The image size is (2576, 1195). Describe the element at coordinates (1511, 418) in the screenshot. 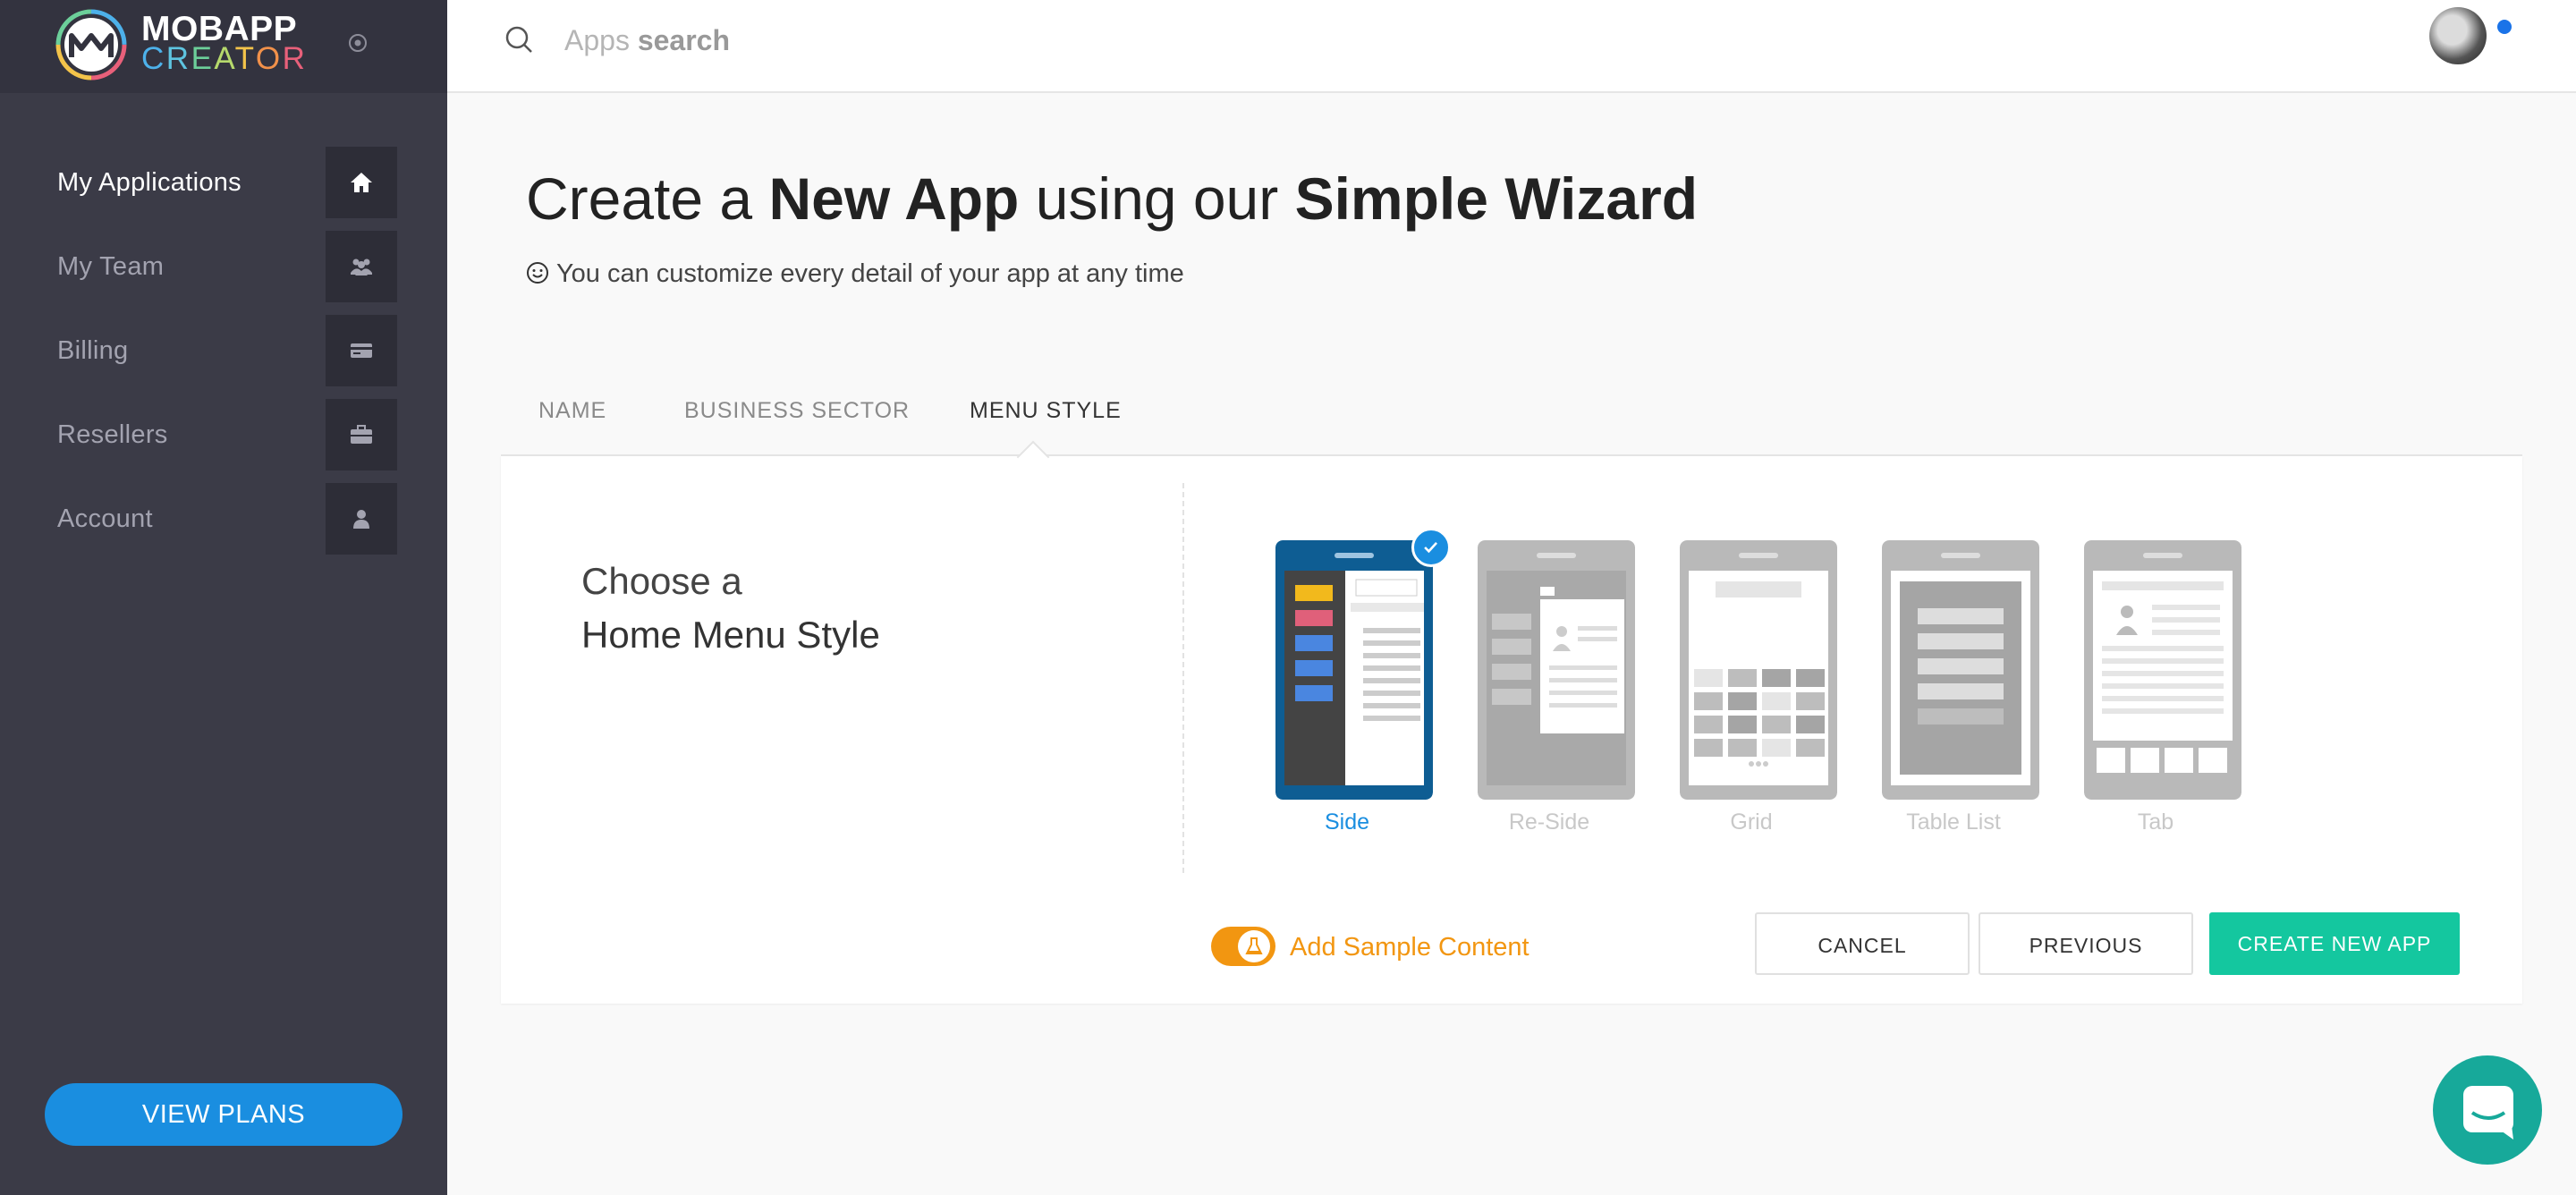

I see `wizard-tabs: NAME BUSINESS SECTOR MENU STYLE` at that location.